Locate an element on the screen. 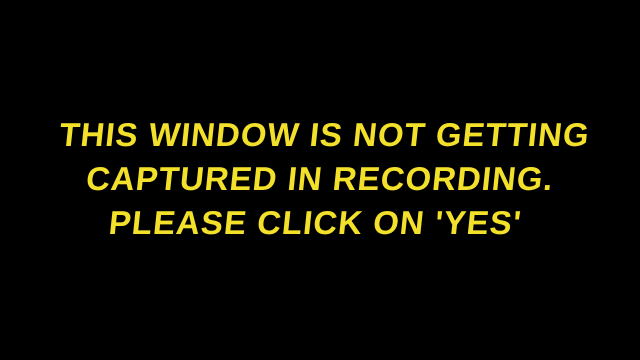 Image resolution: width=640 pixels, height=360 pixels. notice-line-1: This window is not getting is located at coordinates (324, 134).